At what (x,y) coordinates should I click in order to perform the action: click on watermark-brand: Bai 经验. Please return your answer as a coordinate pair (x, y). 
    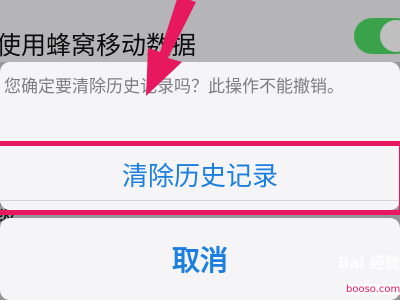
    Looking at the image, I should click on (369, 263).